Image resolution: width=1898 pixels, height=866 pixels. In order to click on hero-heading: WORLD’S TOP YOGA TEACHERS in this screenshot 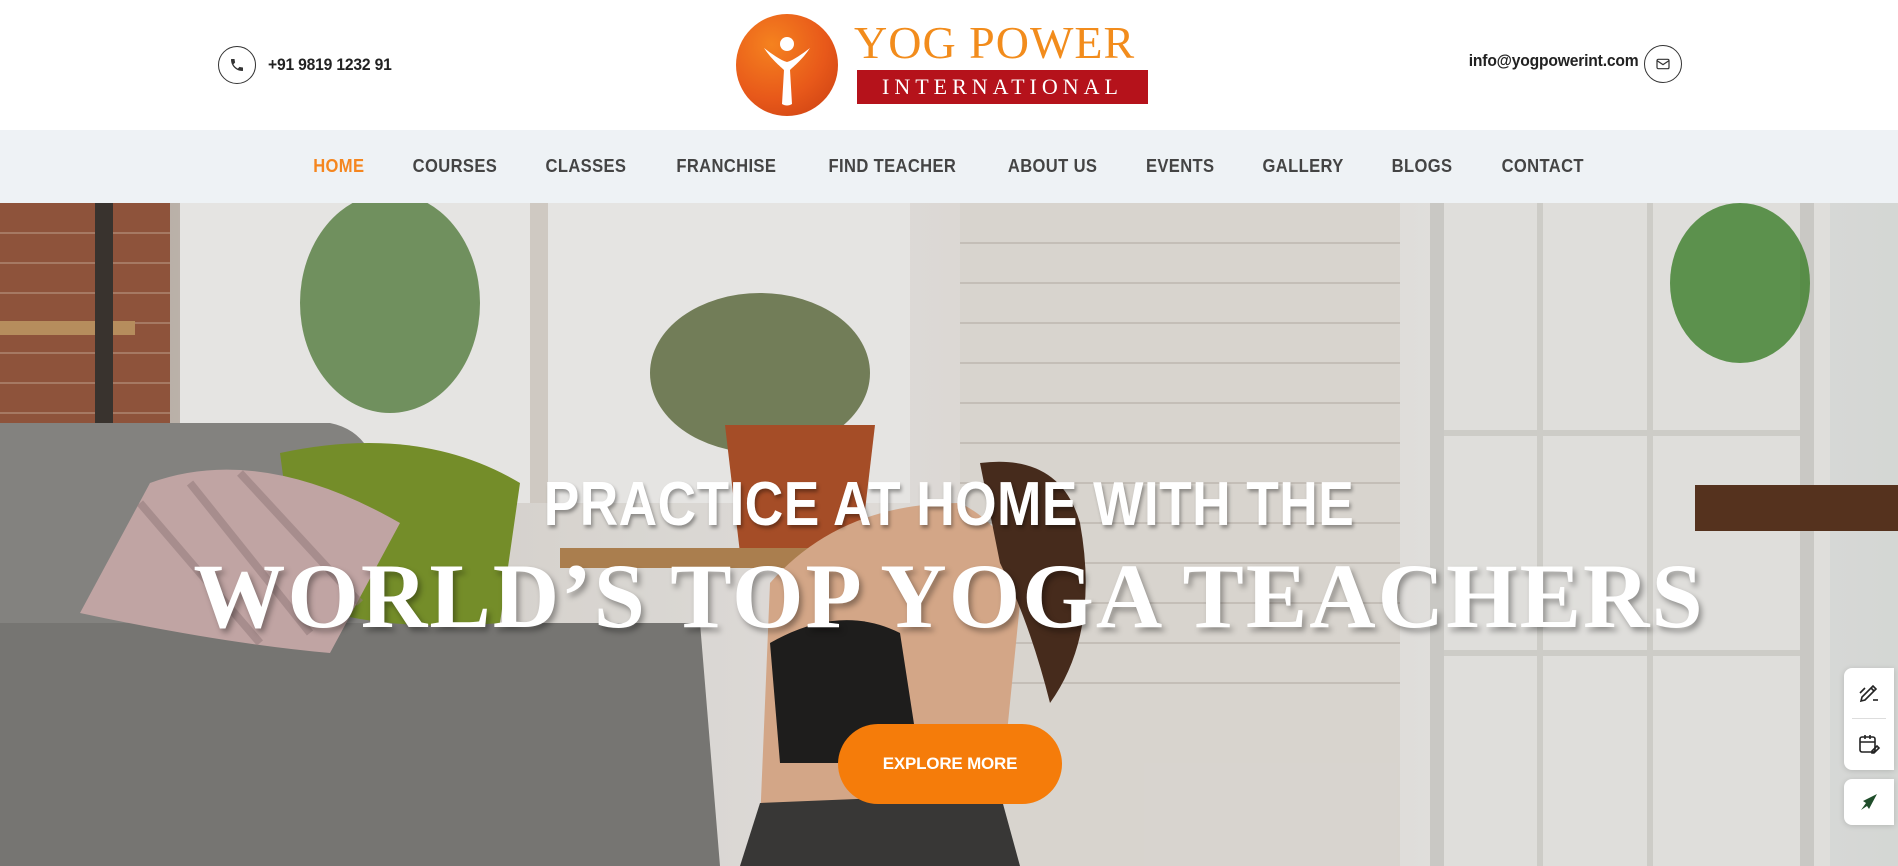, I will do `click(949, 596)`.